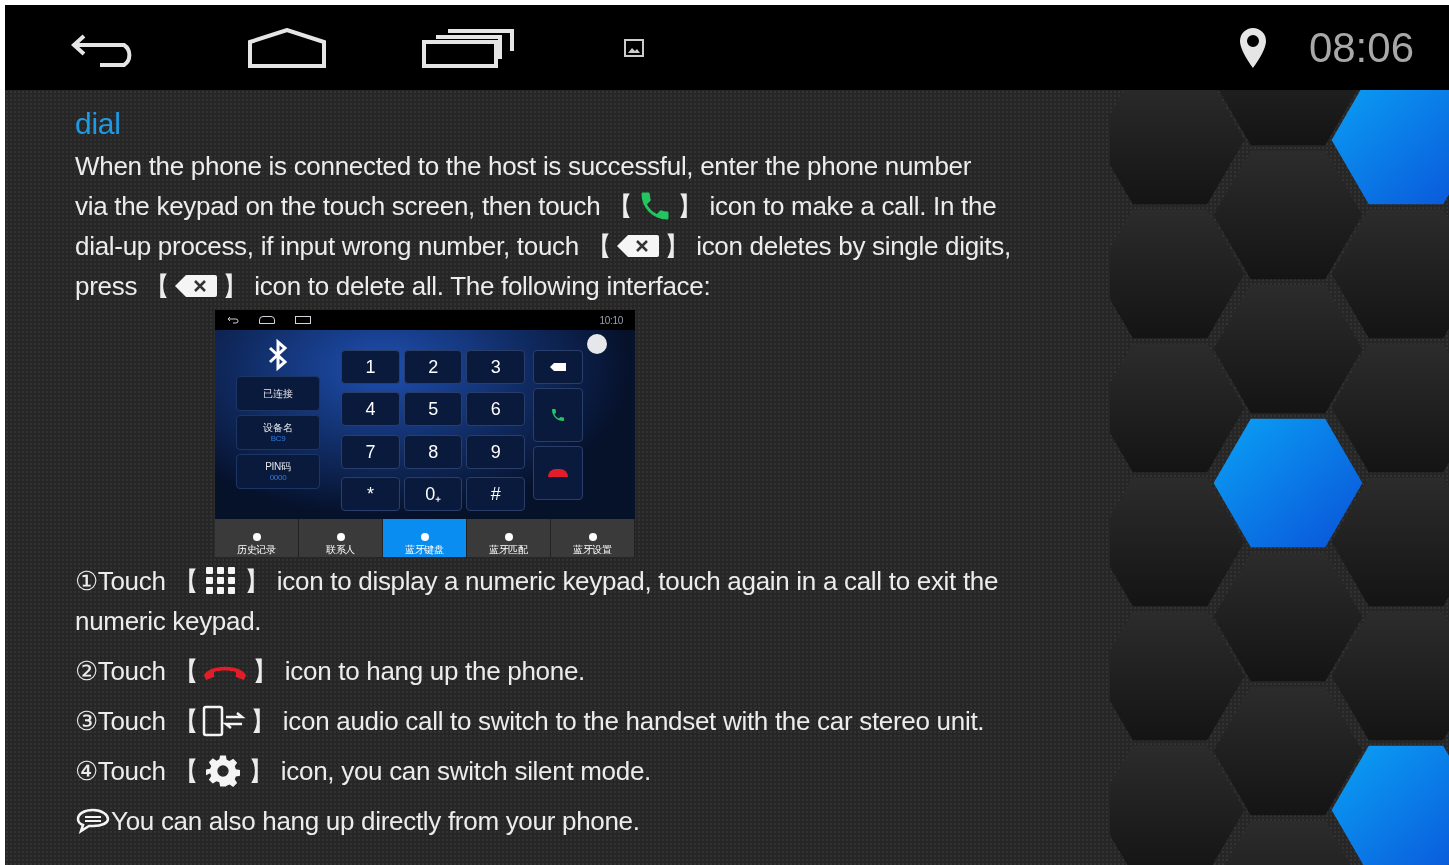 The height and width of the screenshot is (865, 1449). What do you see at coordinates (621, 581) in the screenshot?
I see `instruction-text: 】 icon to display a numeric keypad, touch again in a call to exit the` at bounding box center [621, 581].